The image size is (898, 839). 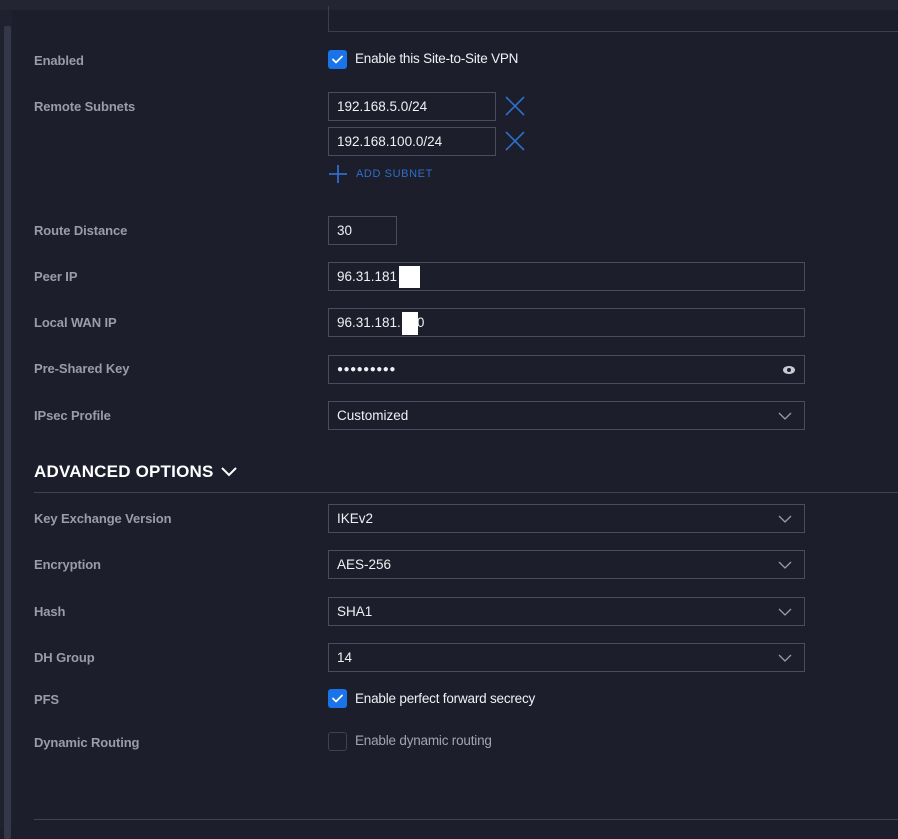 What do you see at coordinates (466, 492) in the screenshot?
I see `section-divider` at bounding box center [466, 492].